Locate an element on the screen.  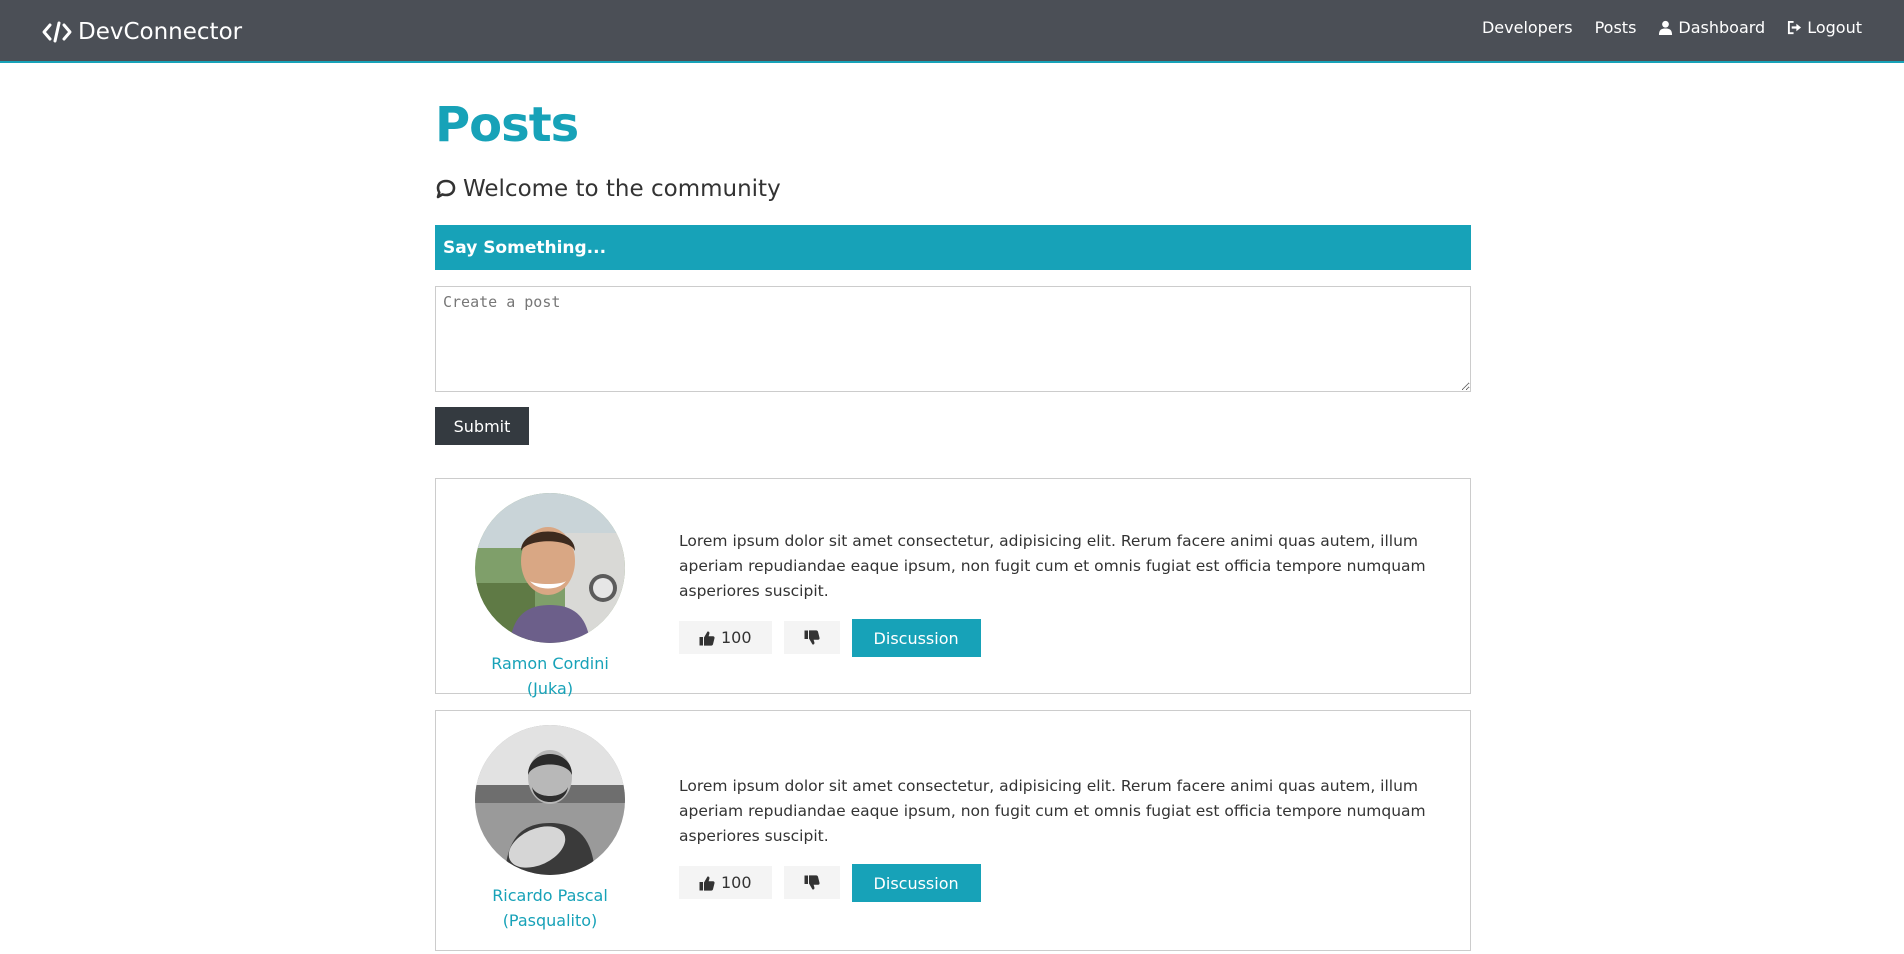
post-author: Ramon Cordini (Juka) is located at coordinates (550, 597).